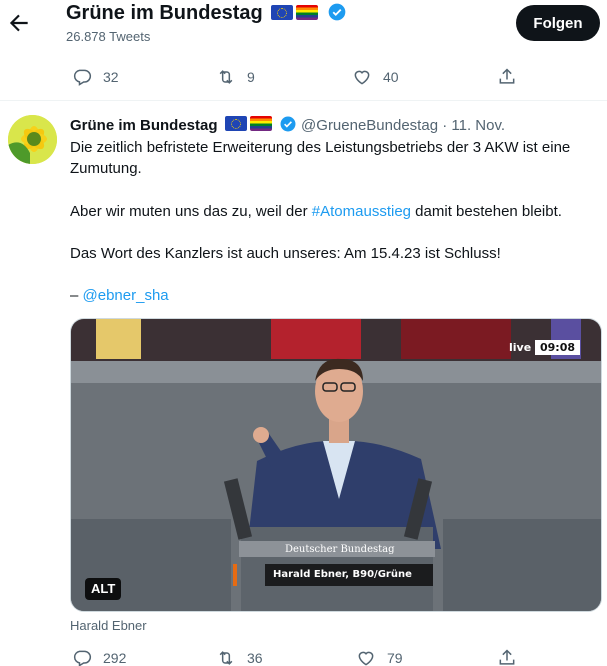 The height and width of the screenshot is (666, 607). I want to click on profile-title: Grüne im Bundestag, so click(206, 13).